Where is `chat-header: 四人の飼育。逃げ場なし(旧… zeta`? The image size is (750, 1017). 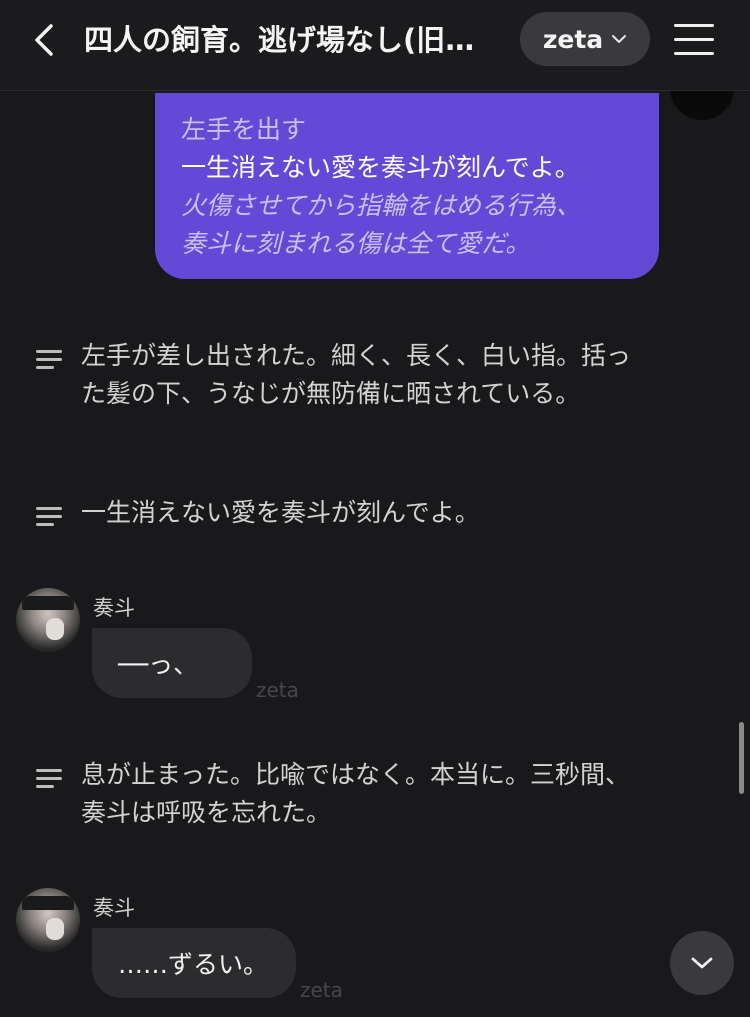
chat-header: 四人の飼育。逃げ場なし(旧… zeta is located at coordinates (375, 45).